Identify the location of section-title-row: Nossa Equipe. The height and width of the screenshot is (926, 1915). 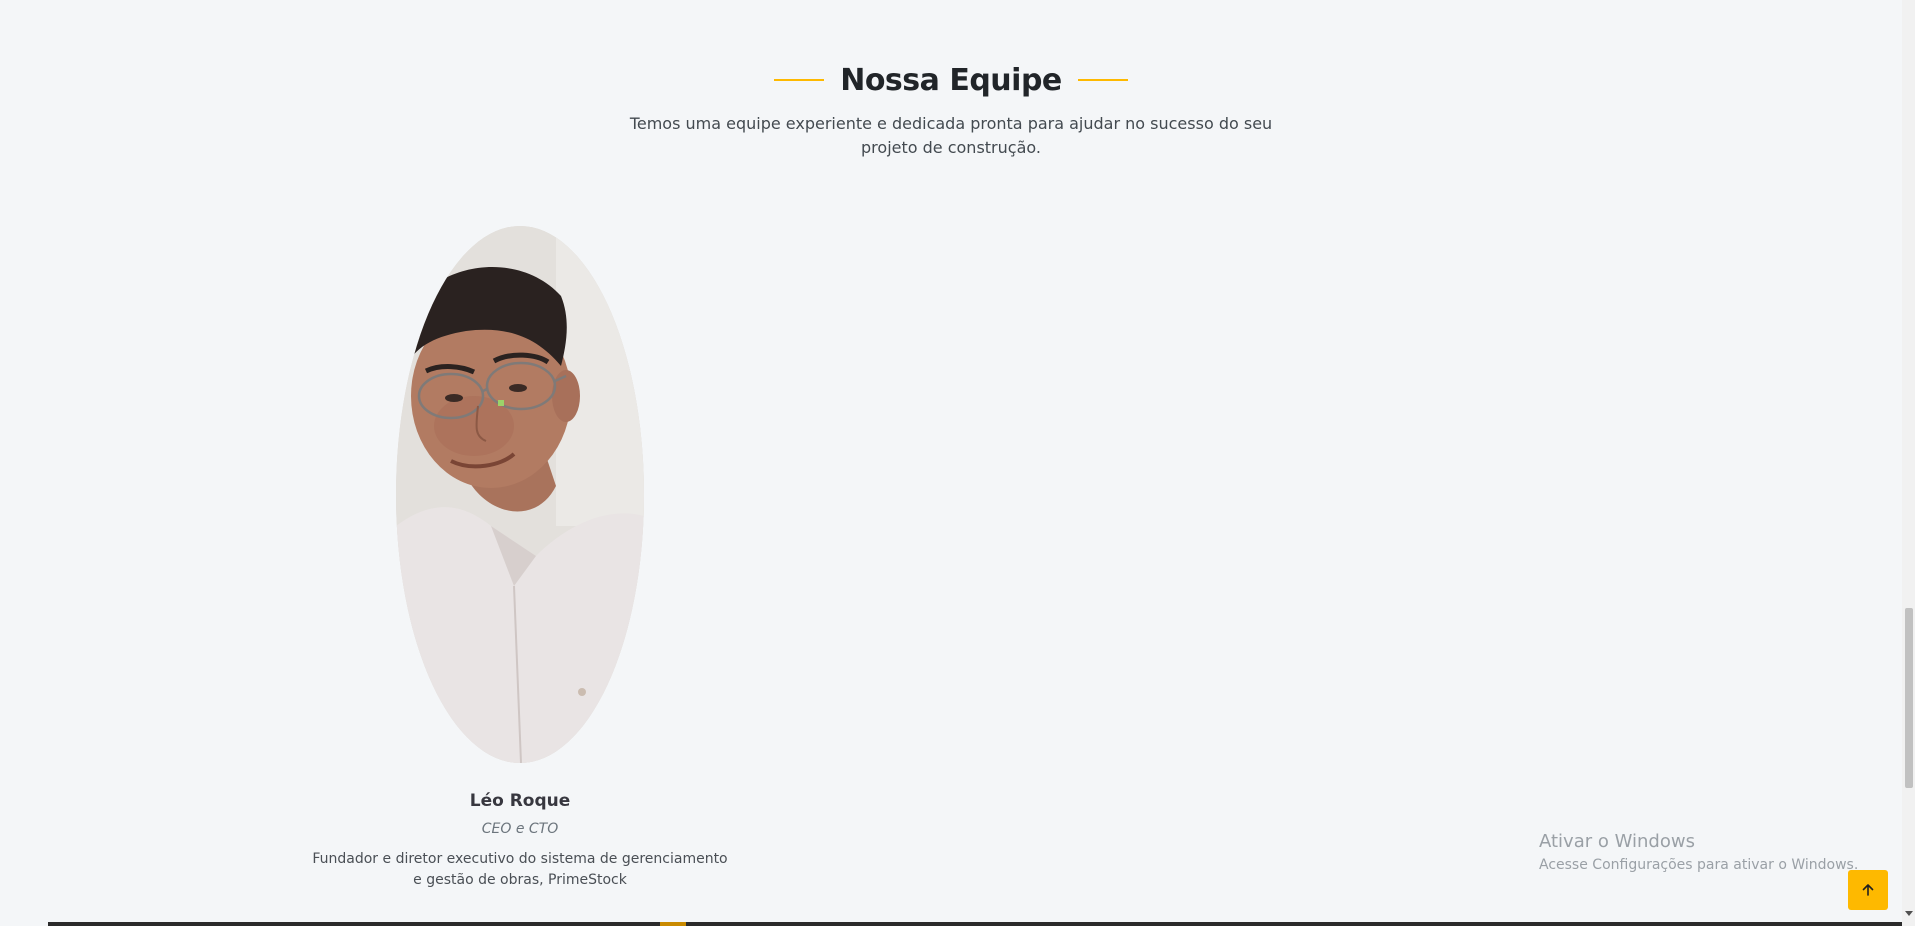
(951, 80).